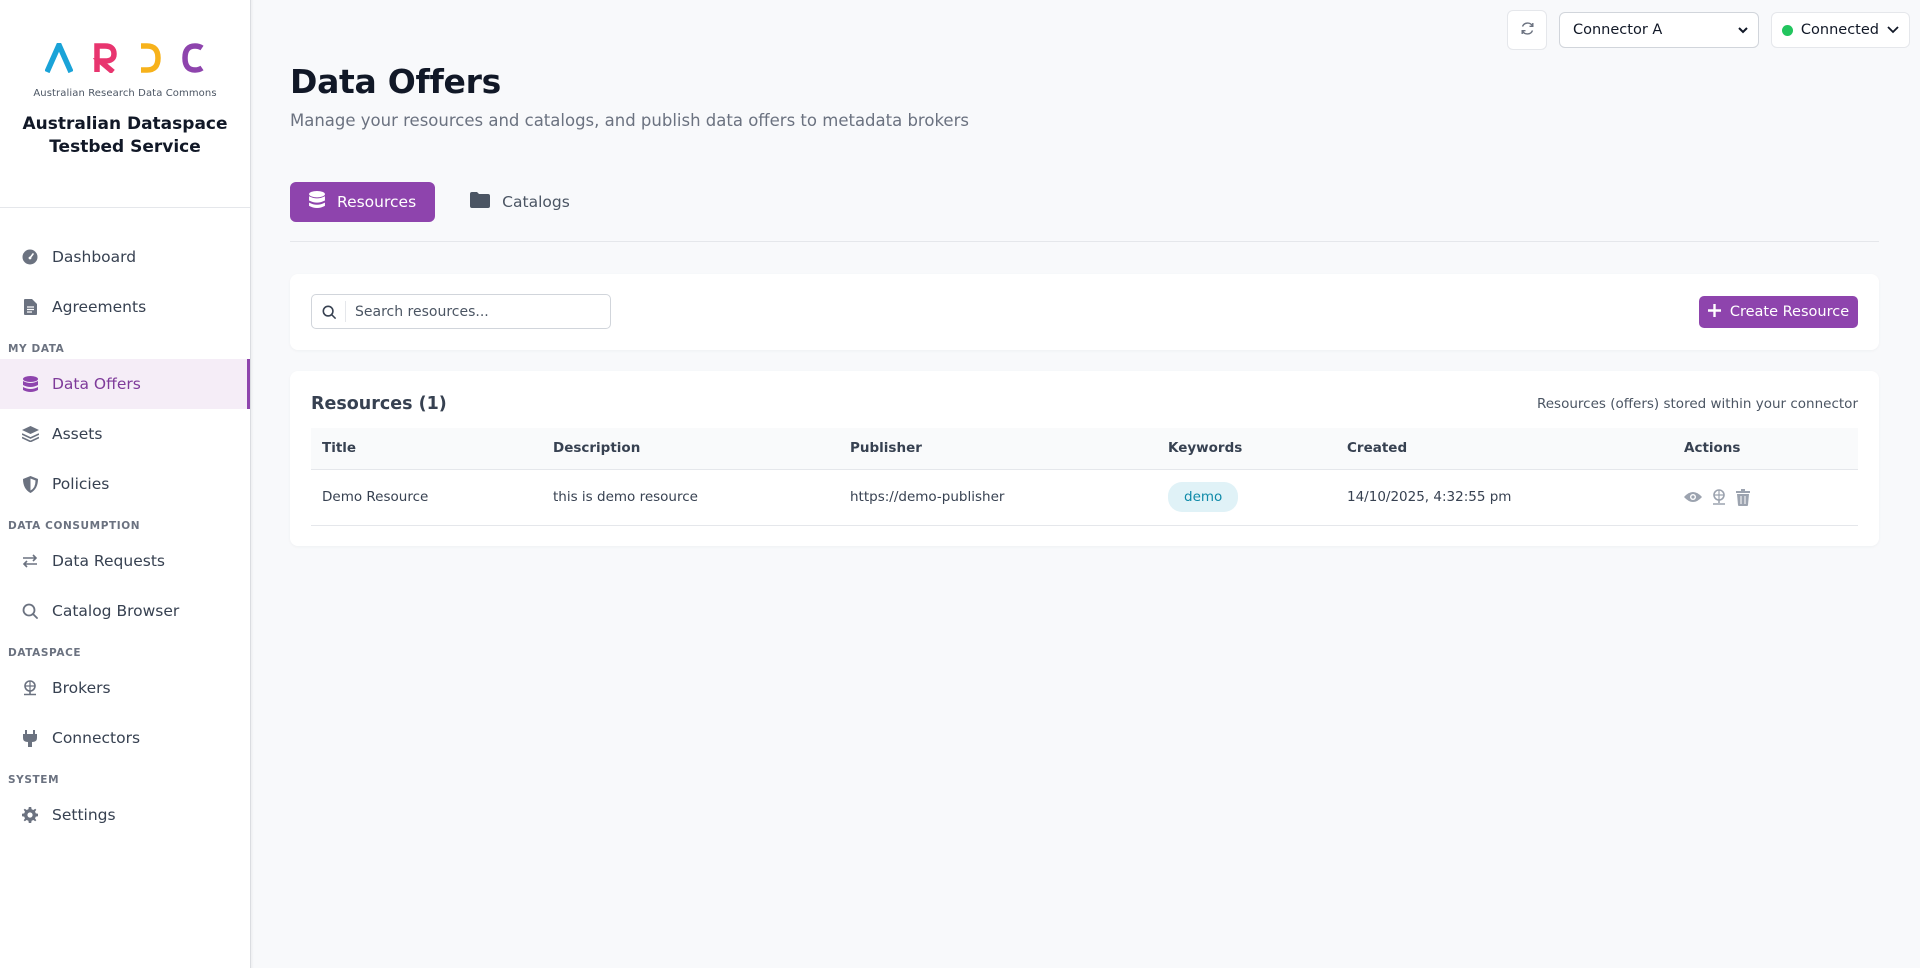 Image resolution: width=1920 pixels, height=968 pixels. I want to click on sidebar-item-catalog-browser: Catalog Browser, so click(125, 611).